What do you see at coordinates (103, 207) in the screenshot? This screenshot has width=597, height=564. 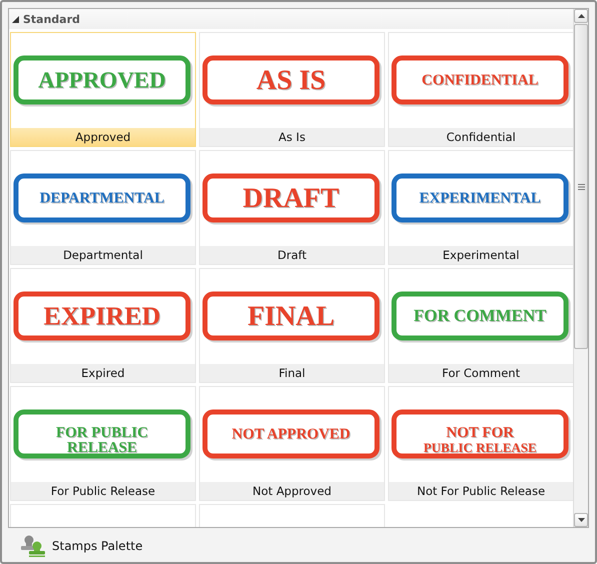 I see `stamp-tile: DEPARTMENTAL Departmental` at bounding box center [103, 207].